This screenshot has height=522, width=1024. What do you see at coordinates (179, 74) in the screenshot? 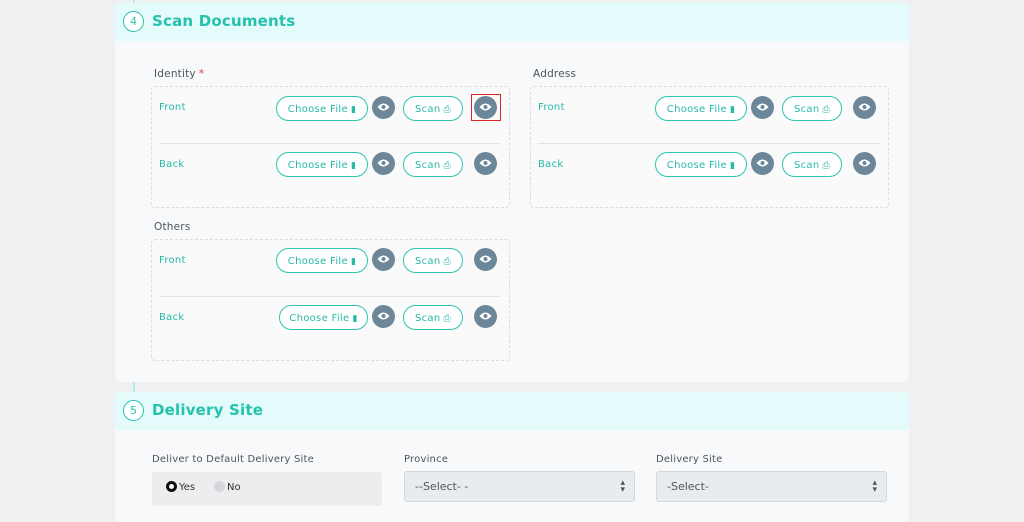
I see `identity-label: Identity *` at bounding box center [179, 74].